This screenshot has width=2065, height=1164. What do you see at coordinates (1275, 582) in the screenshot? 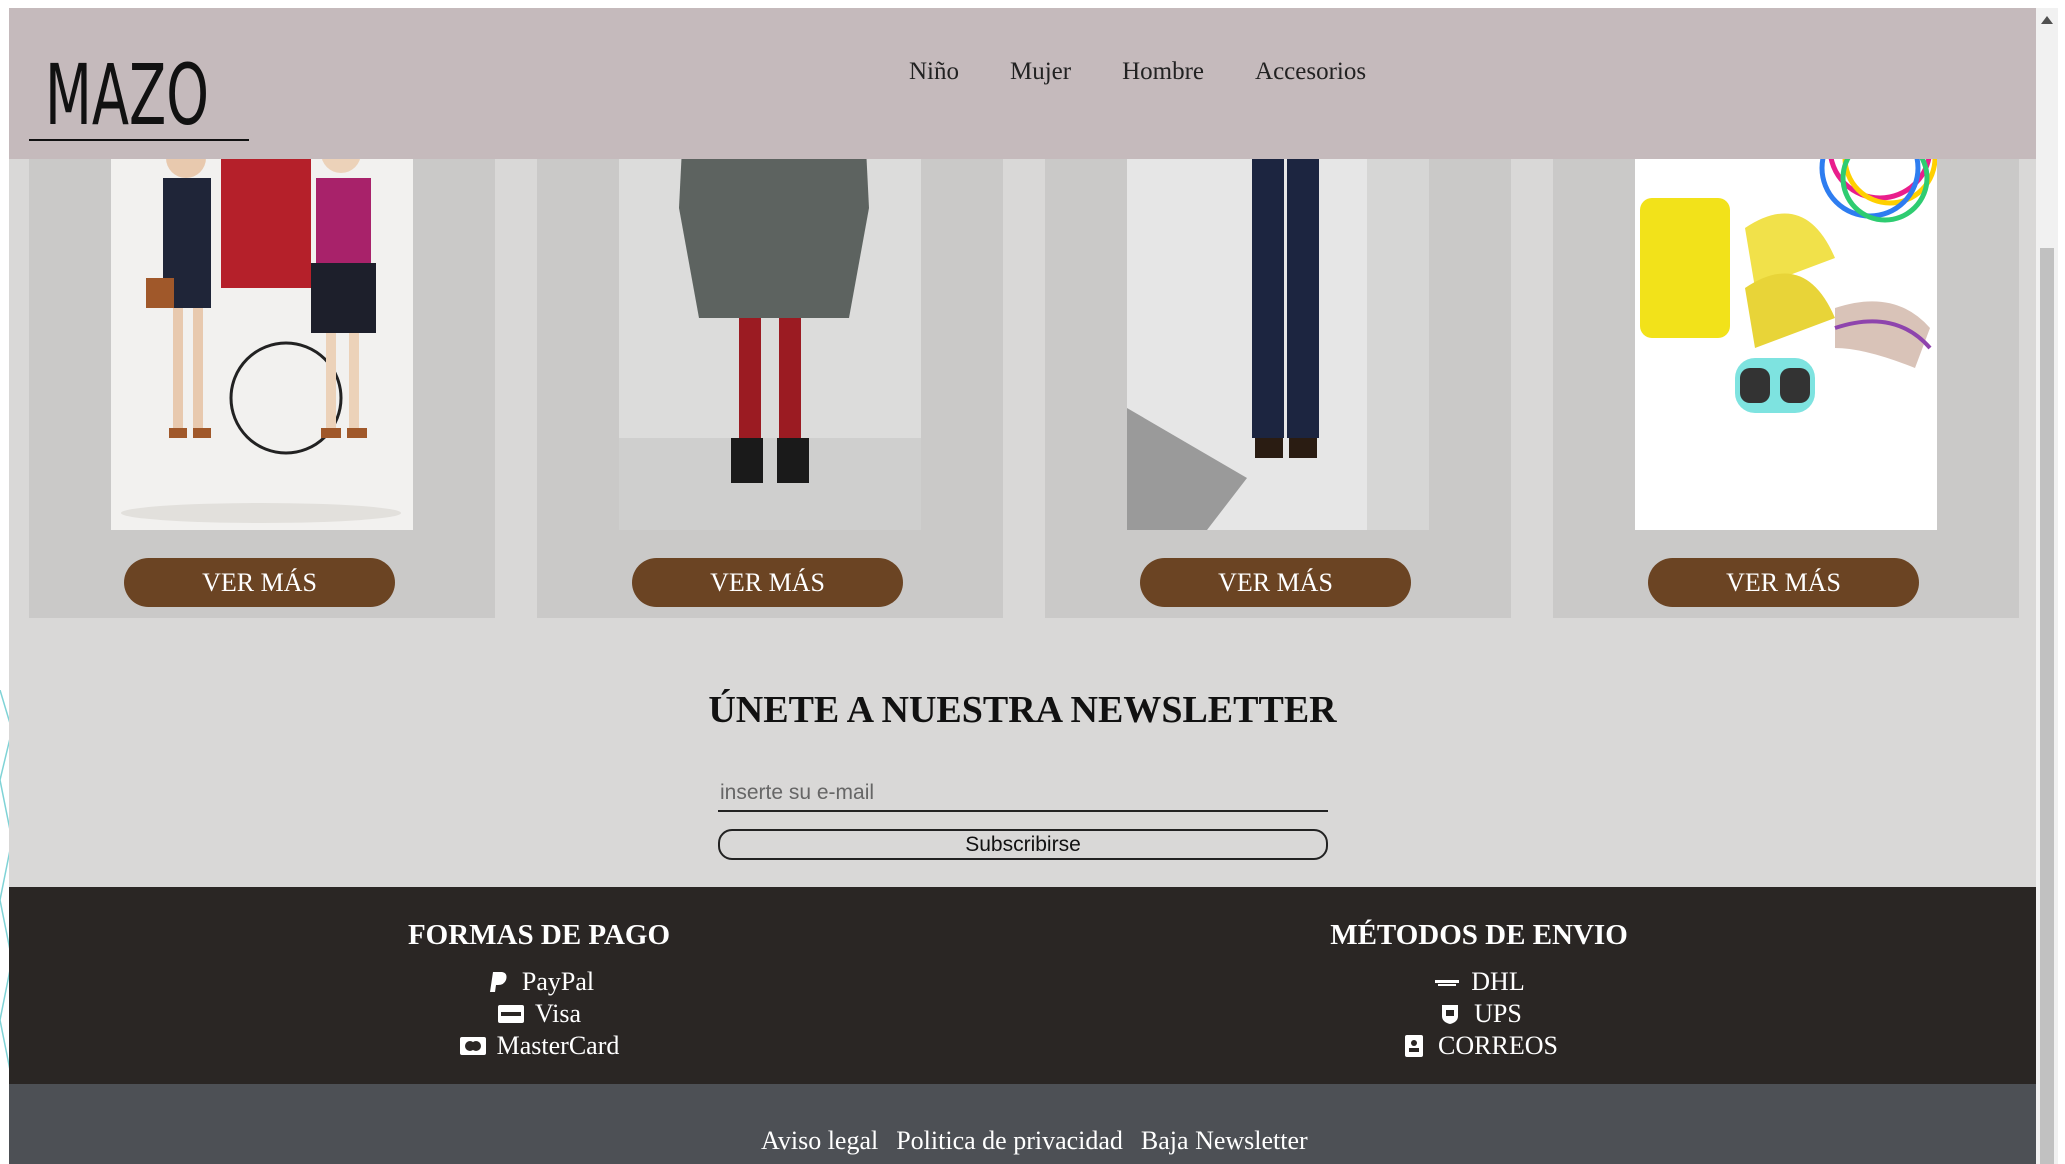
I see `ver-mas-button-hombre: VER MÁS` at bounding box center [1275, 582].